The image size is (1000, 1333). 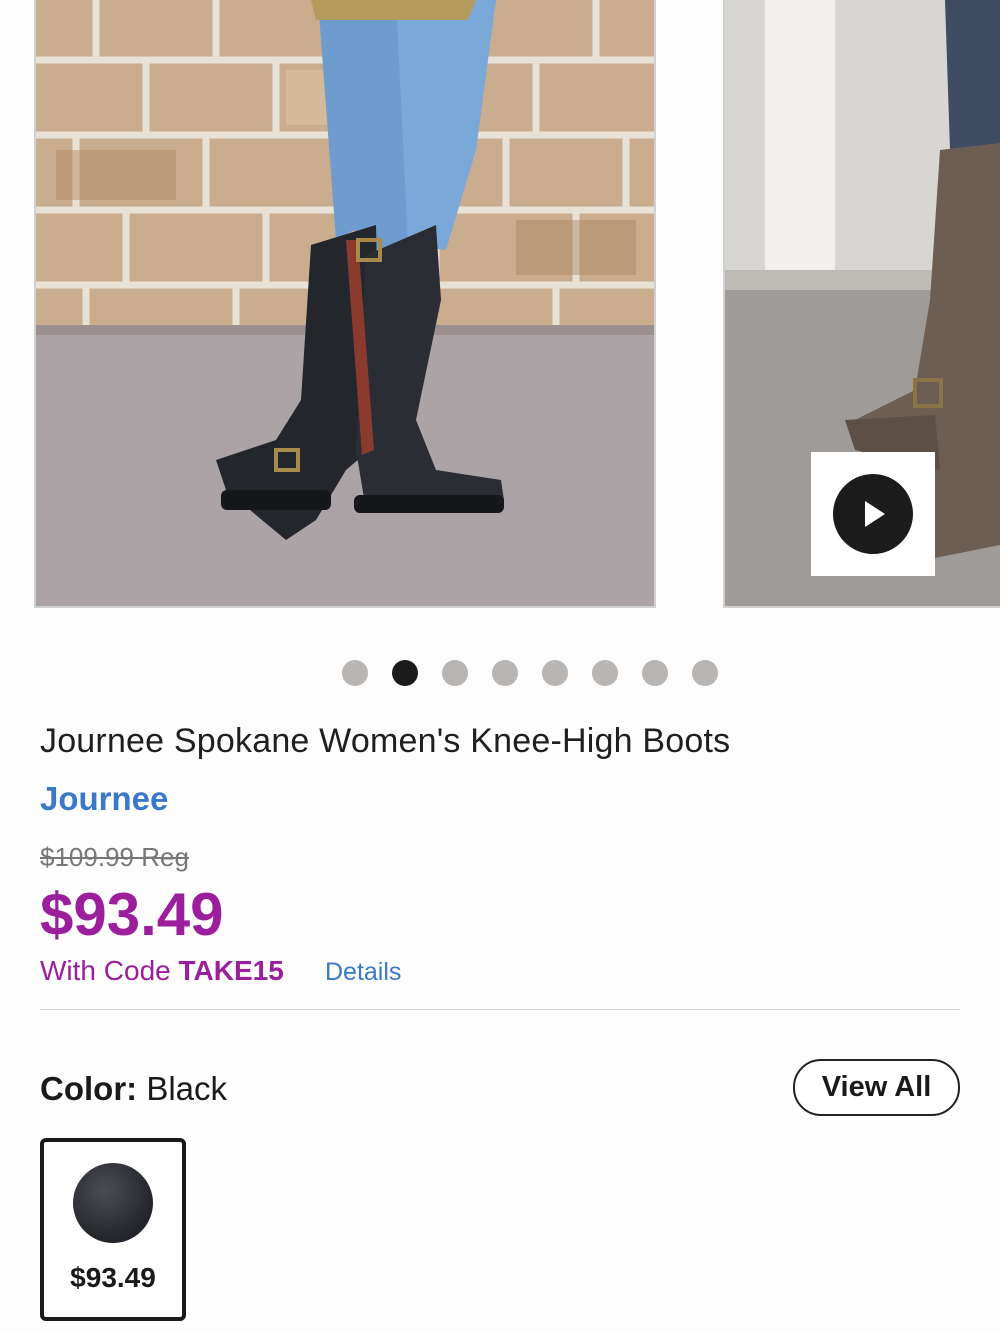 What do you see at coordinates (113, 1277) in the screenshot?
I see `swatch-price: $93.49` at bounding box center [113, 1277].